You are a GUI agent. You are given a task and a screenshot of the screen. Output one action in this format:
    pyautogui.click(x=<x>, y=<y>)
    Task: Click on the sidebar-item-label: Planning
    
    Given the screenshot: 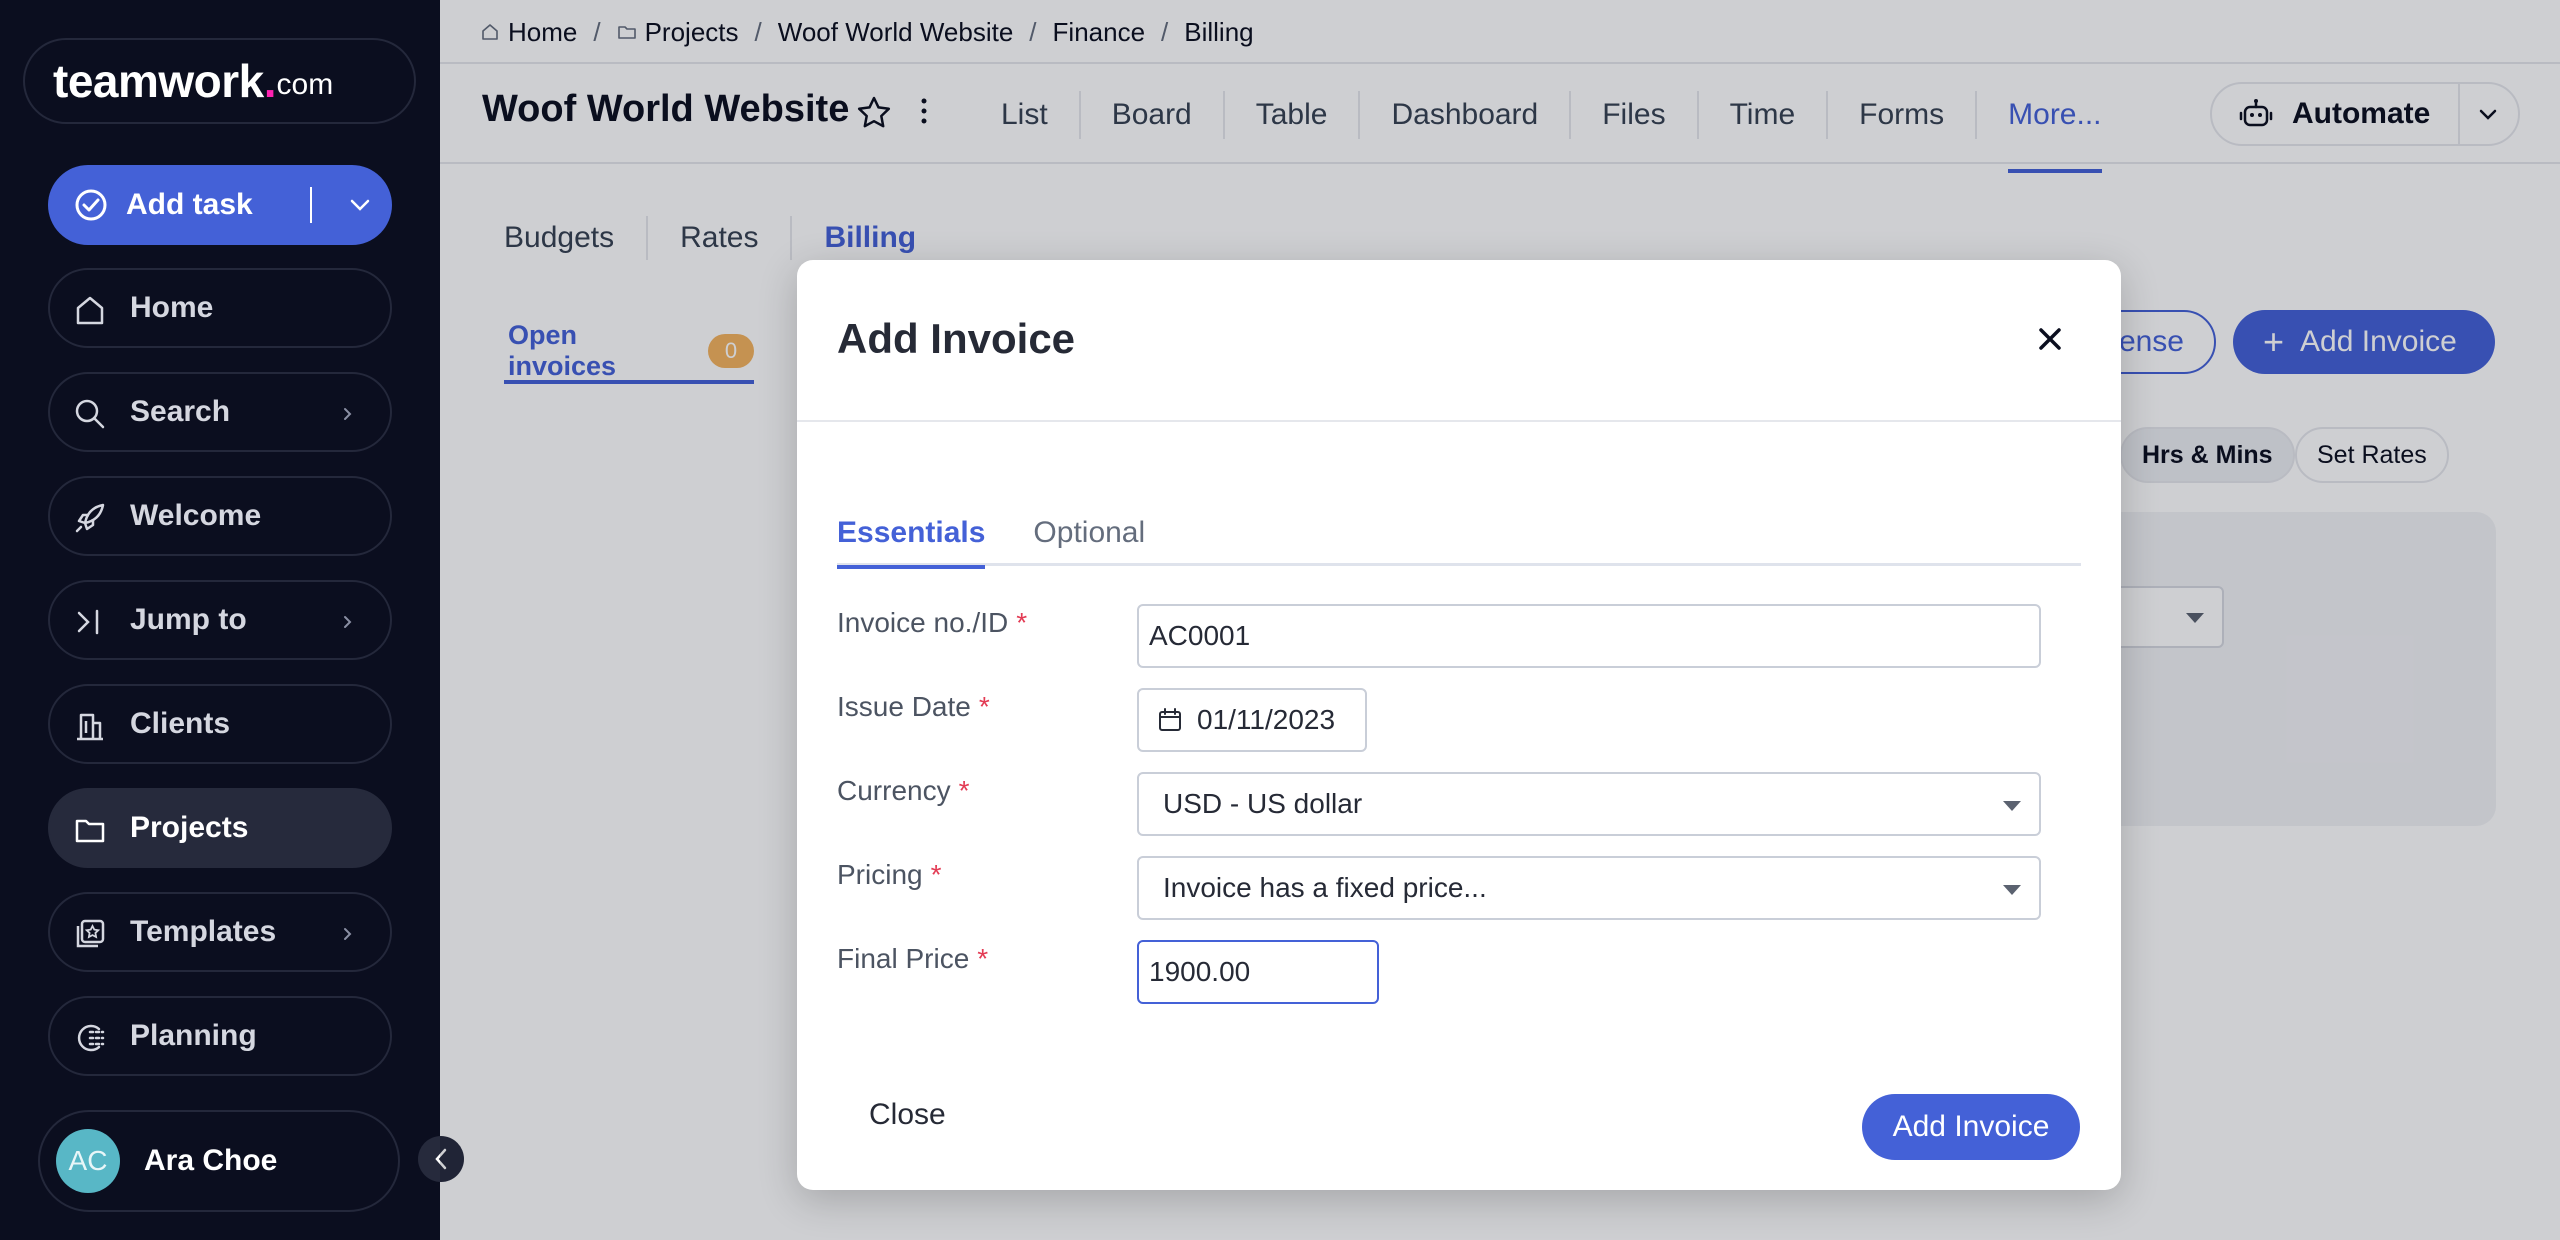 What is the action you would take?
    pyautogui.click(x=193, y=1035)
    